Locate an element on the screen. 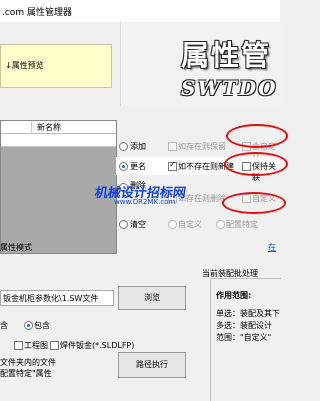 The width and height of the screenshot is (320, 401). grid-header: 新名称 is located at coordinates (58, 127).